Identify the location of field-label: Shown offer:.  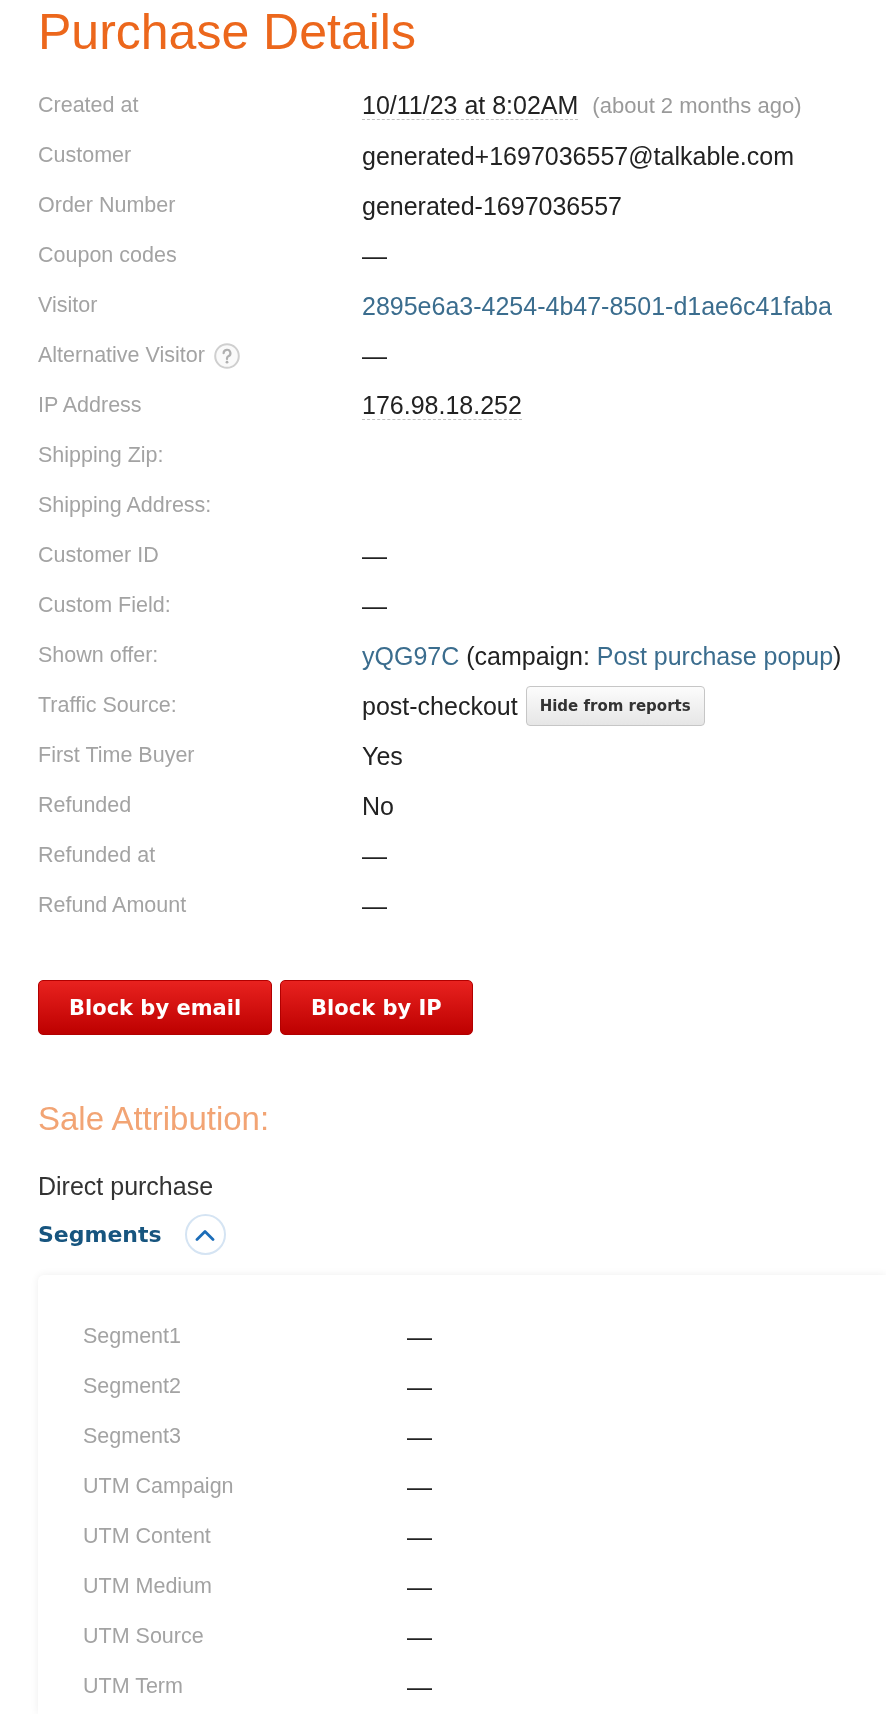
(98, 656).